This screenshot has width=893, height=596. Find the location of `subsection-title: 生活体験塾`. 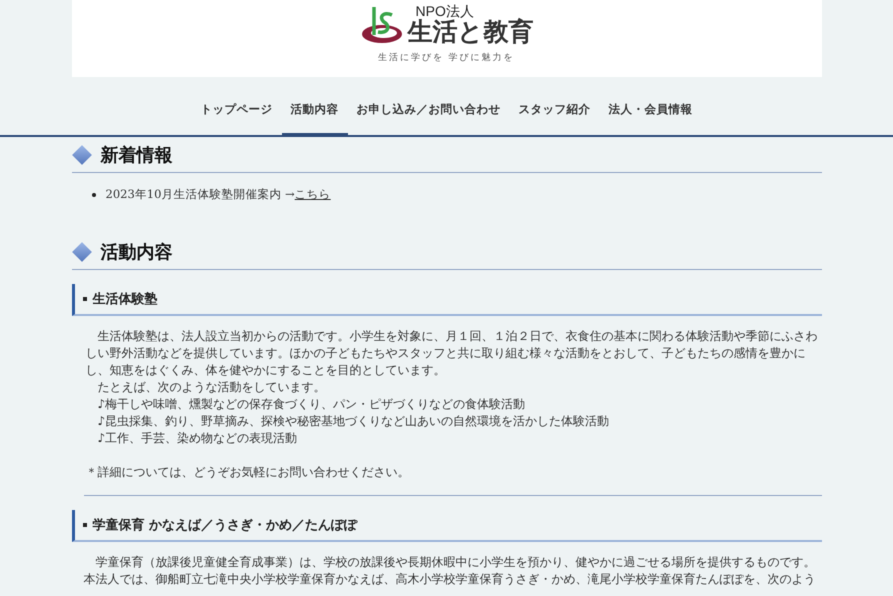

subsection-title: 生活体験塾 is located at coordinates (125, 299).